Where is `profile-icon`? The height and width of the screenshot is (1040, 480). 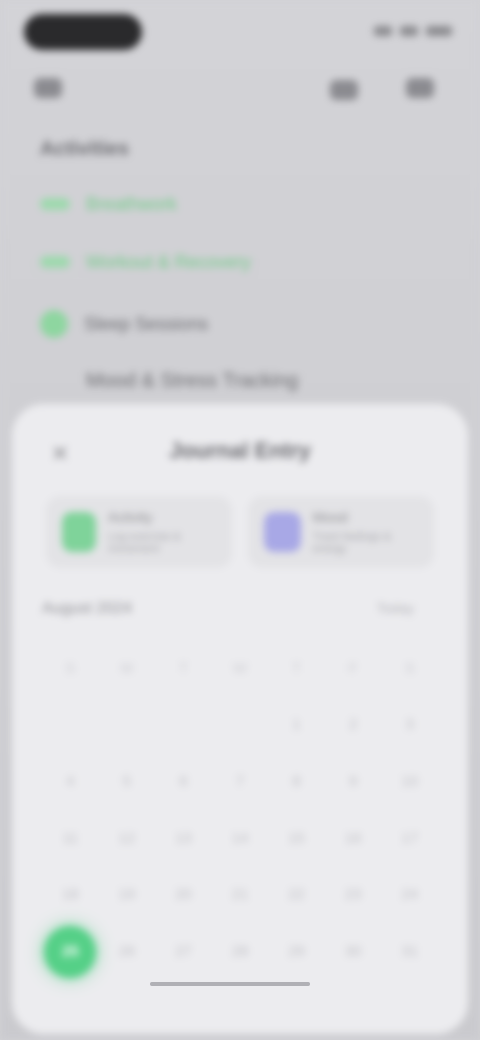
profile-icon is located at coordinates (344, 90).